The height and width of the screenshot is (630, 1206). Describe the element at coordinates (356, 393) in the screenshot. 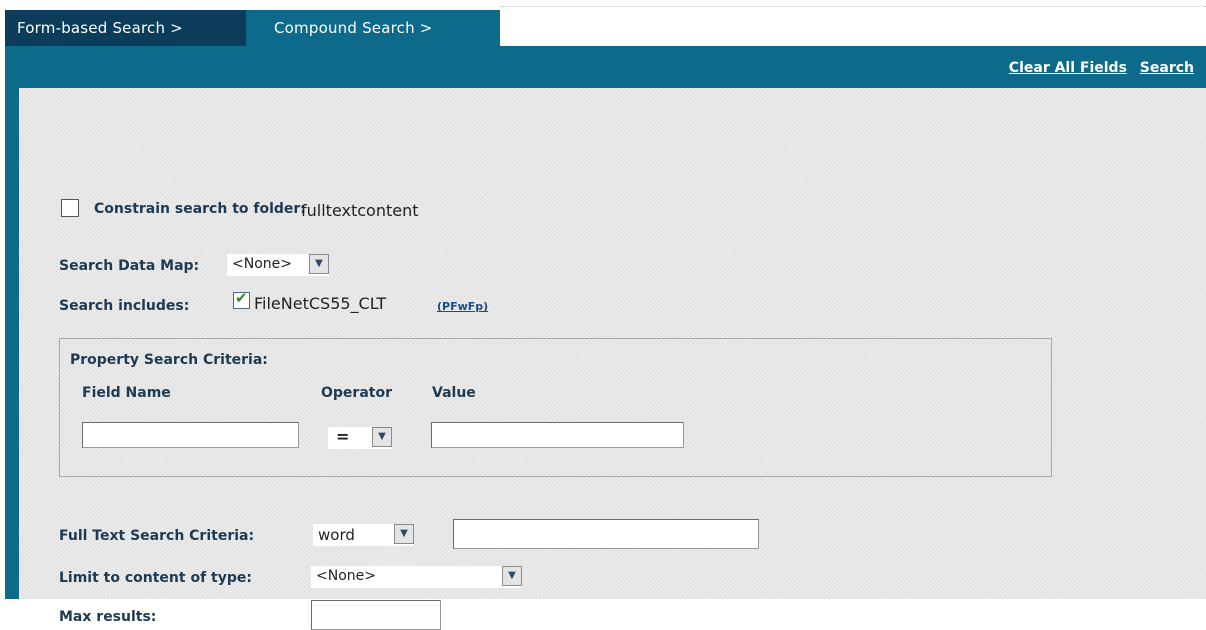

I see `operator-column-header: Operator` at that location.